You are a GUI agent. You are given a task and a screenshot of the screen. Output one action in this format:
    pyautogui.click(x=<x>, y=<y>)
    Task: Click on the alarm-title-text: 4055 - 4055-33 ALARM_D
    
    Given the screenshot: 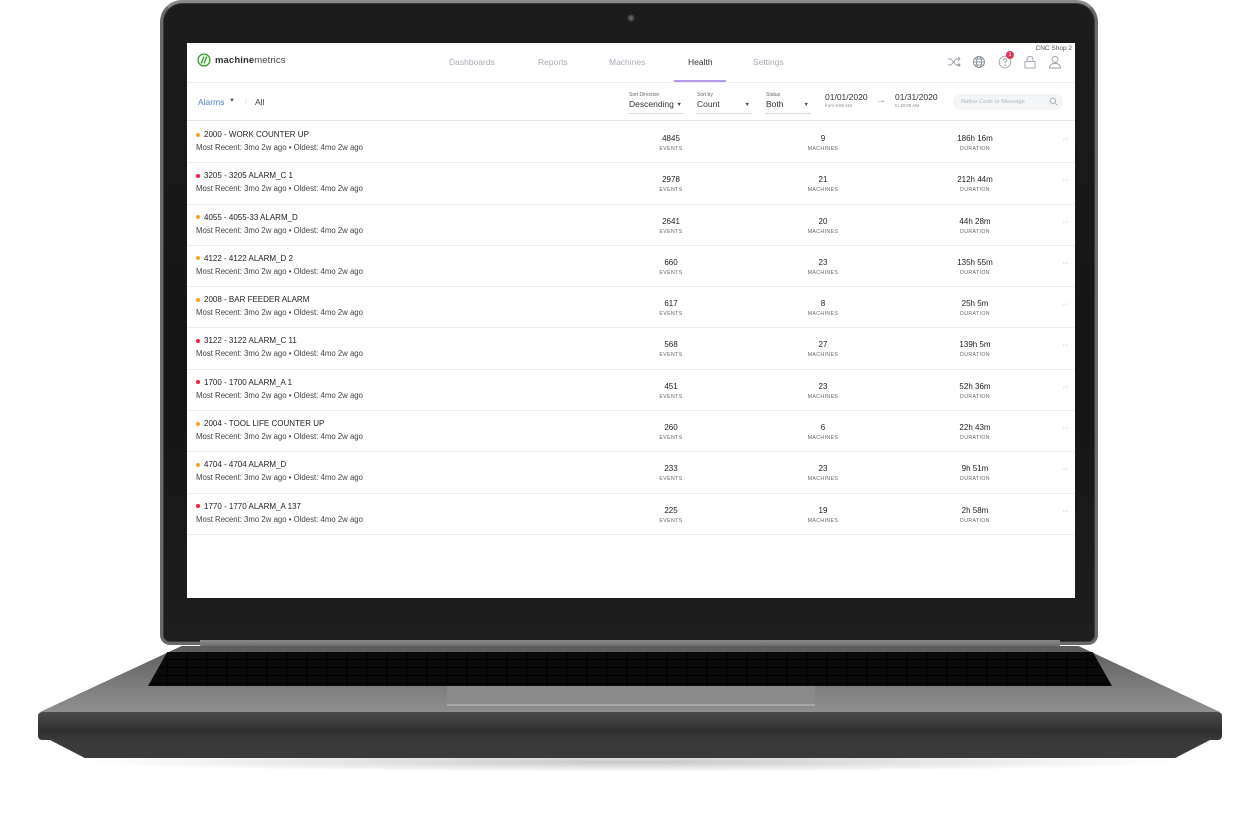 What is the action you would take?
    pyautogui.click(x=251, y=217)
    